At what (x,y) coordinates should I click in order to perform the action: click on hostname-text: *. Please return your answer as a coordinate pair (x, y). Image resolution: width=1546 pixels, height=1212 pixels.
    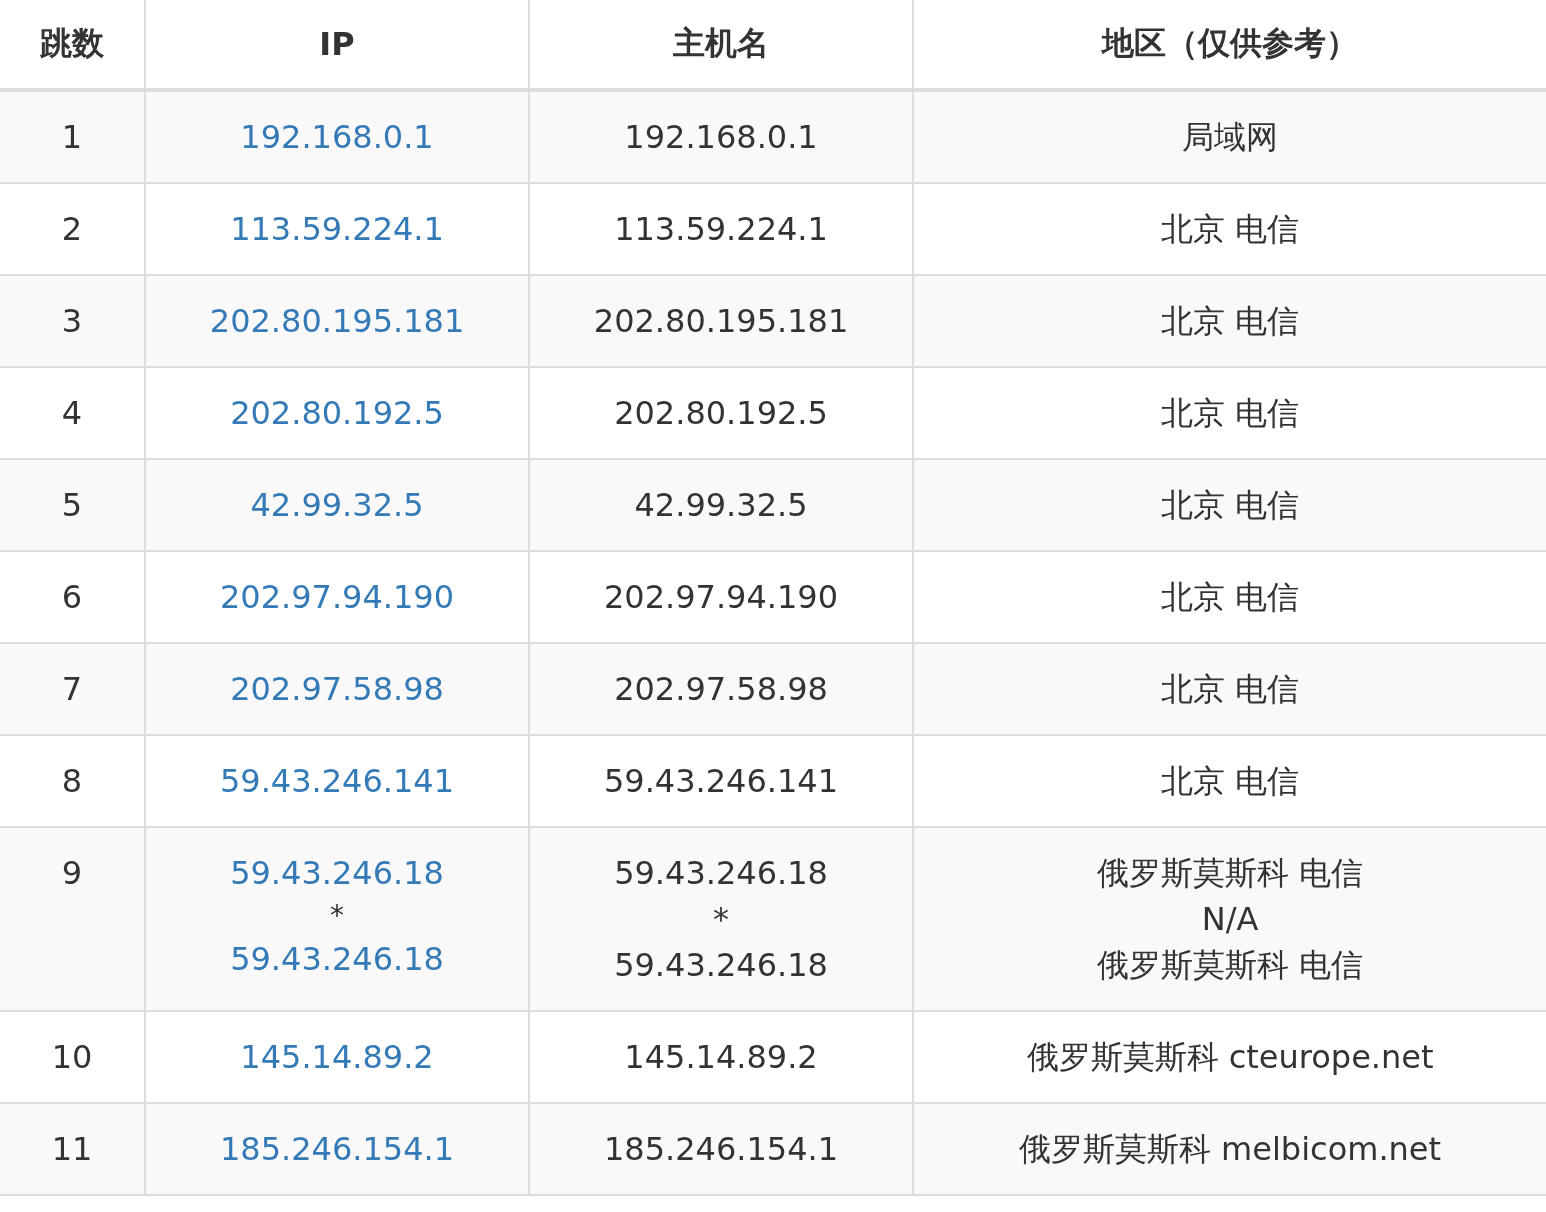
    Looking at the image, I should click on (721, 919).